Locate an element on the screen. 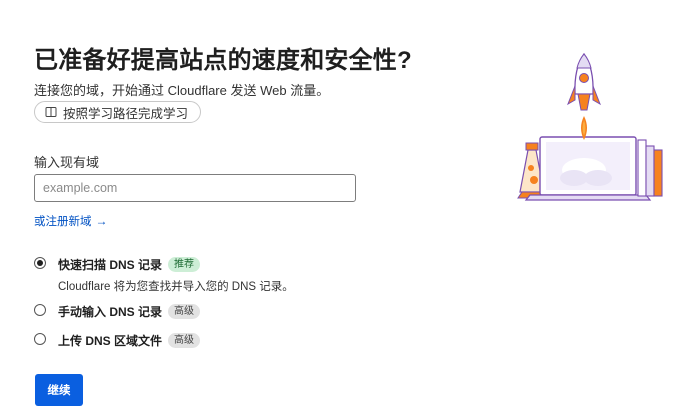  learning-path-label: 按照学习路径完成学习 is located at coordinates (126, 113).